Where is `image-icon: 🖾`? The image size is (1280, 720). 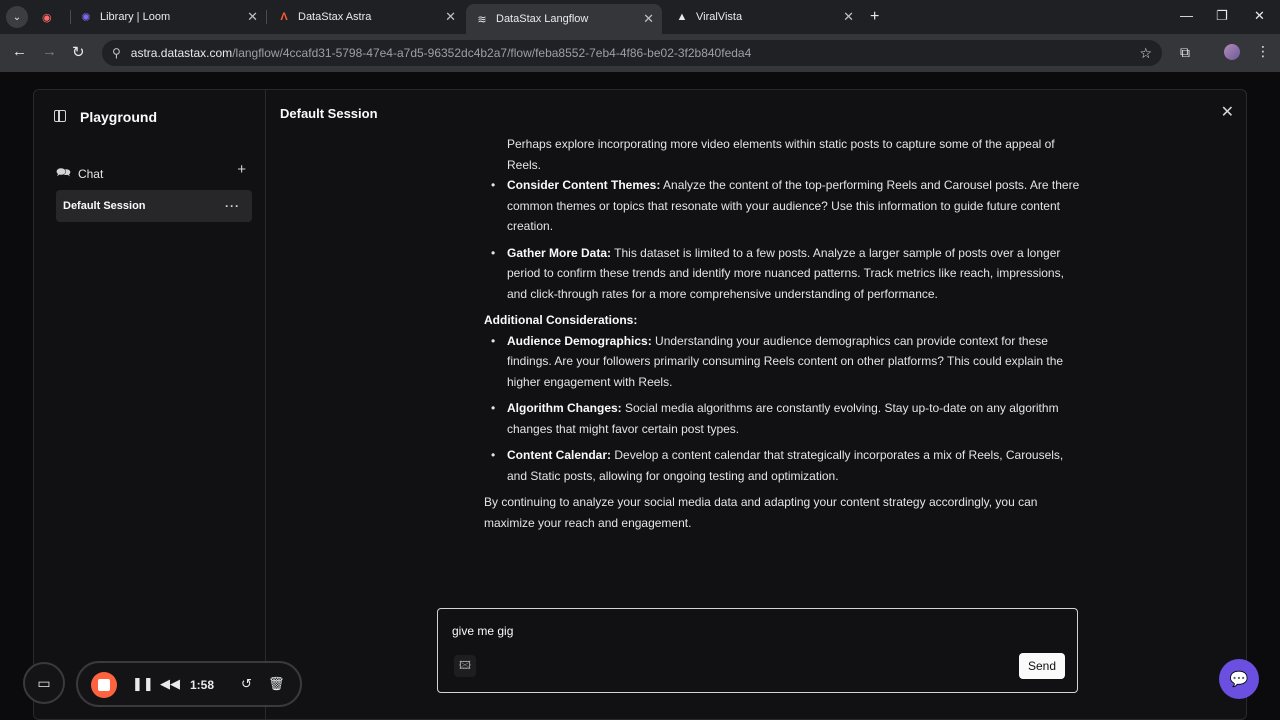
image-icon: 🖾 is located at coordinates (465, 665).